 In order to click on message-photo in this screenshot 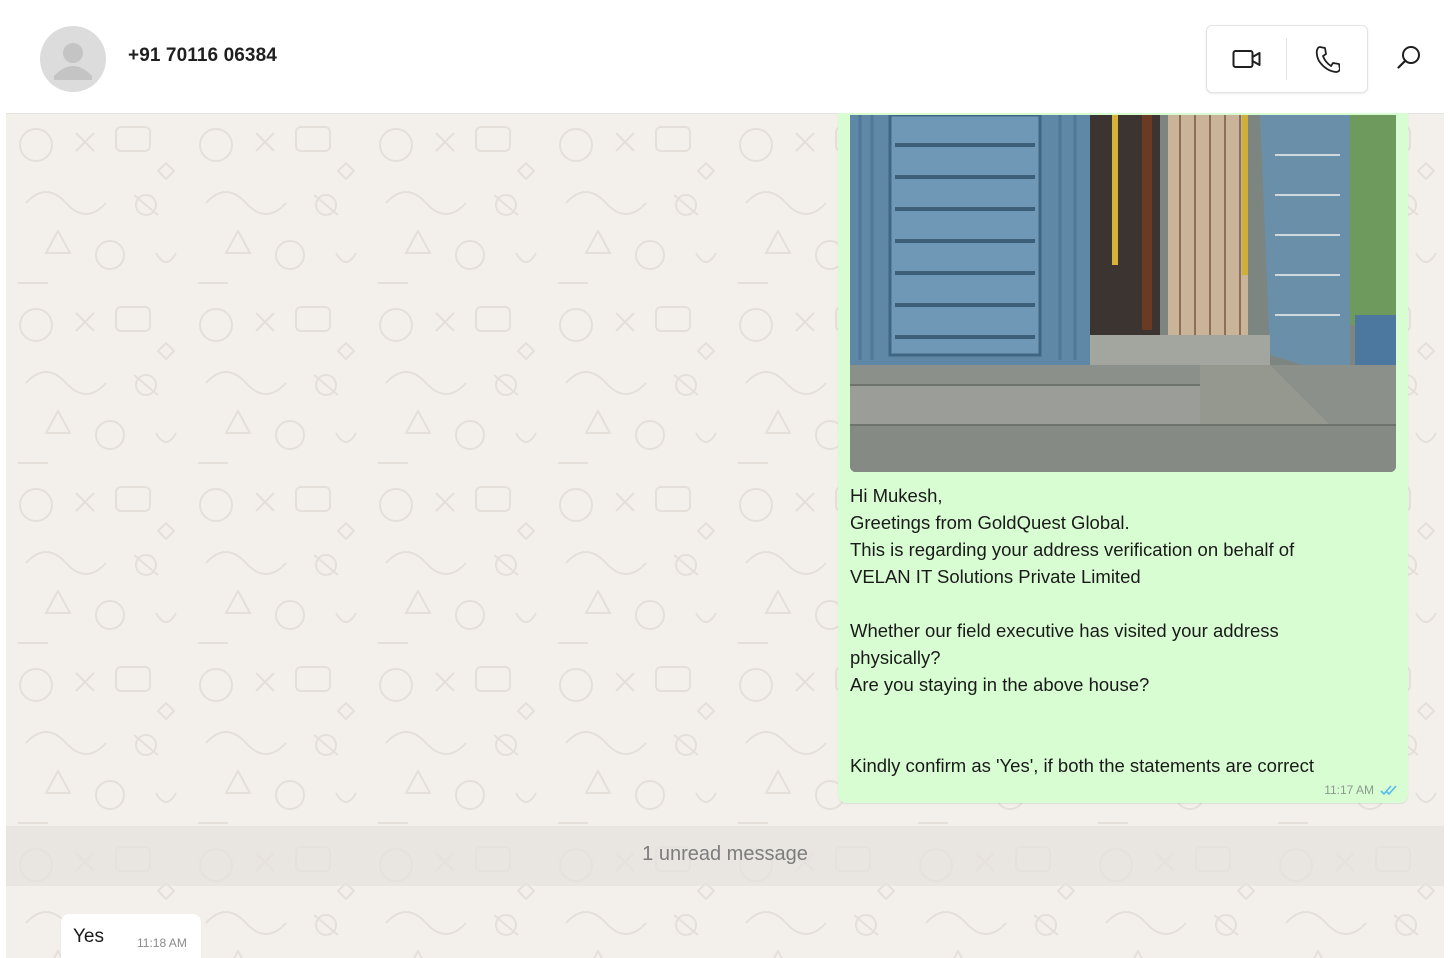, I will do `click(1123, 293)`.